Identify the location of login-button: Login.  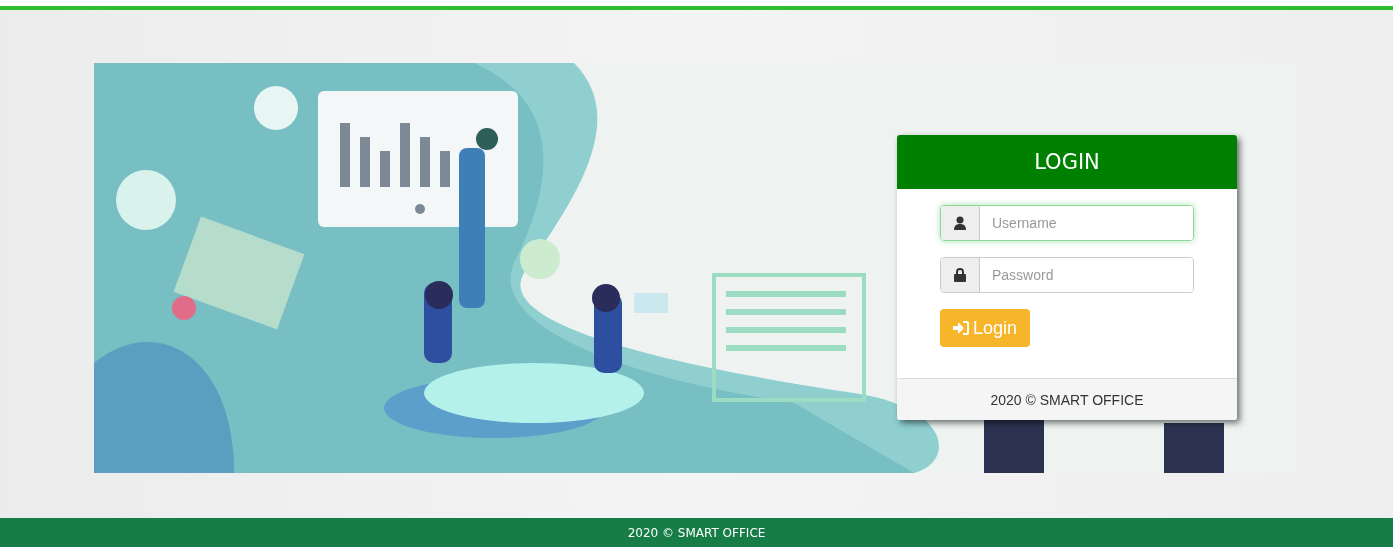
(985, 328).